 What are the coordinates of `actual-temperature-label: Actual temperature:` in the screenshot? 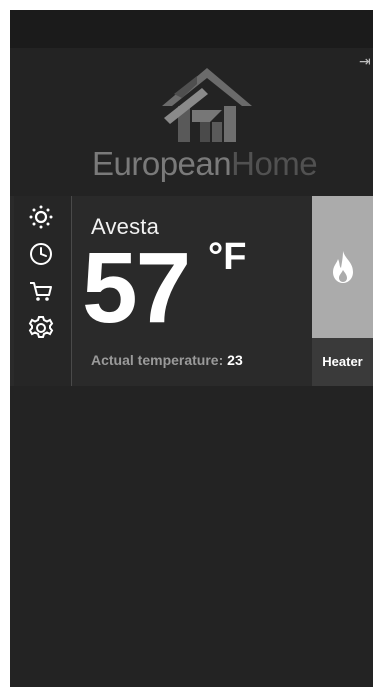 It's located at (157, 360).